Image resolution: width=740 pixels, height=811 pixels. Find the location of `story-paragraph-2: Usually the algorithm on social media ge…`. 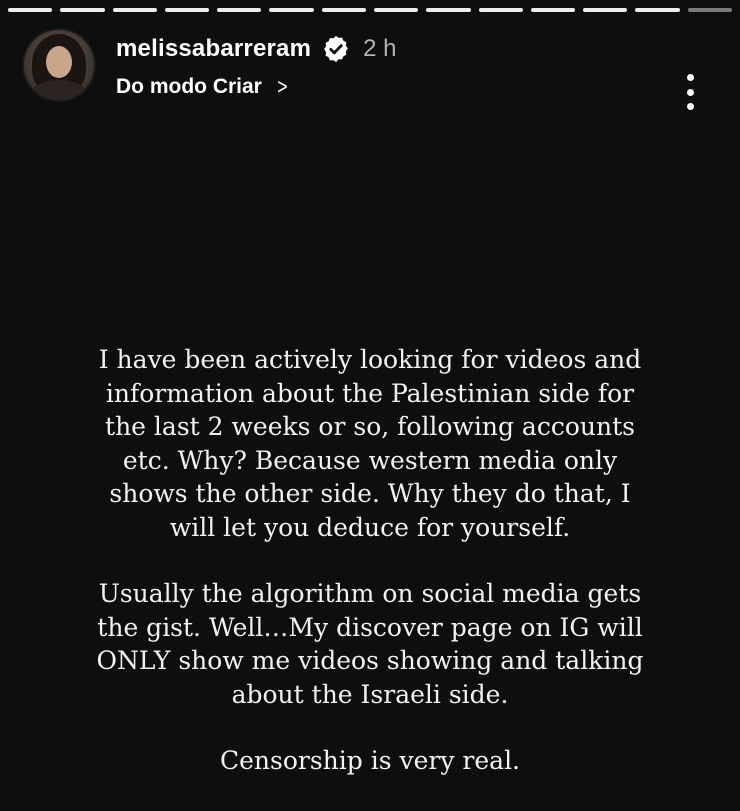

story-paragraph-2: Usually the algorithm on social media ge… is located at coordinates (370, 644).